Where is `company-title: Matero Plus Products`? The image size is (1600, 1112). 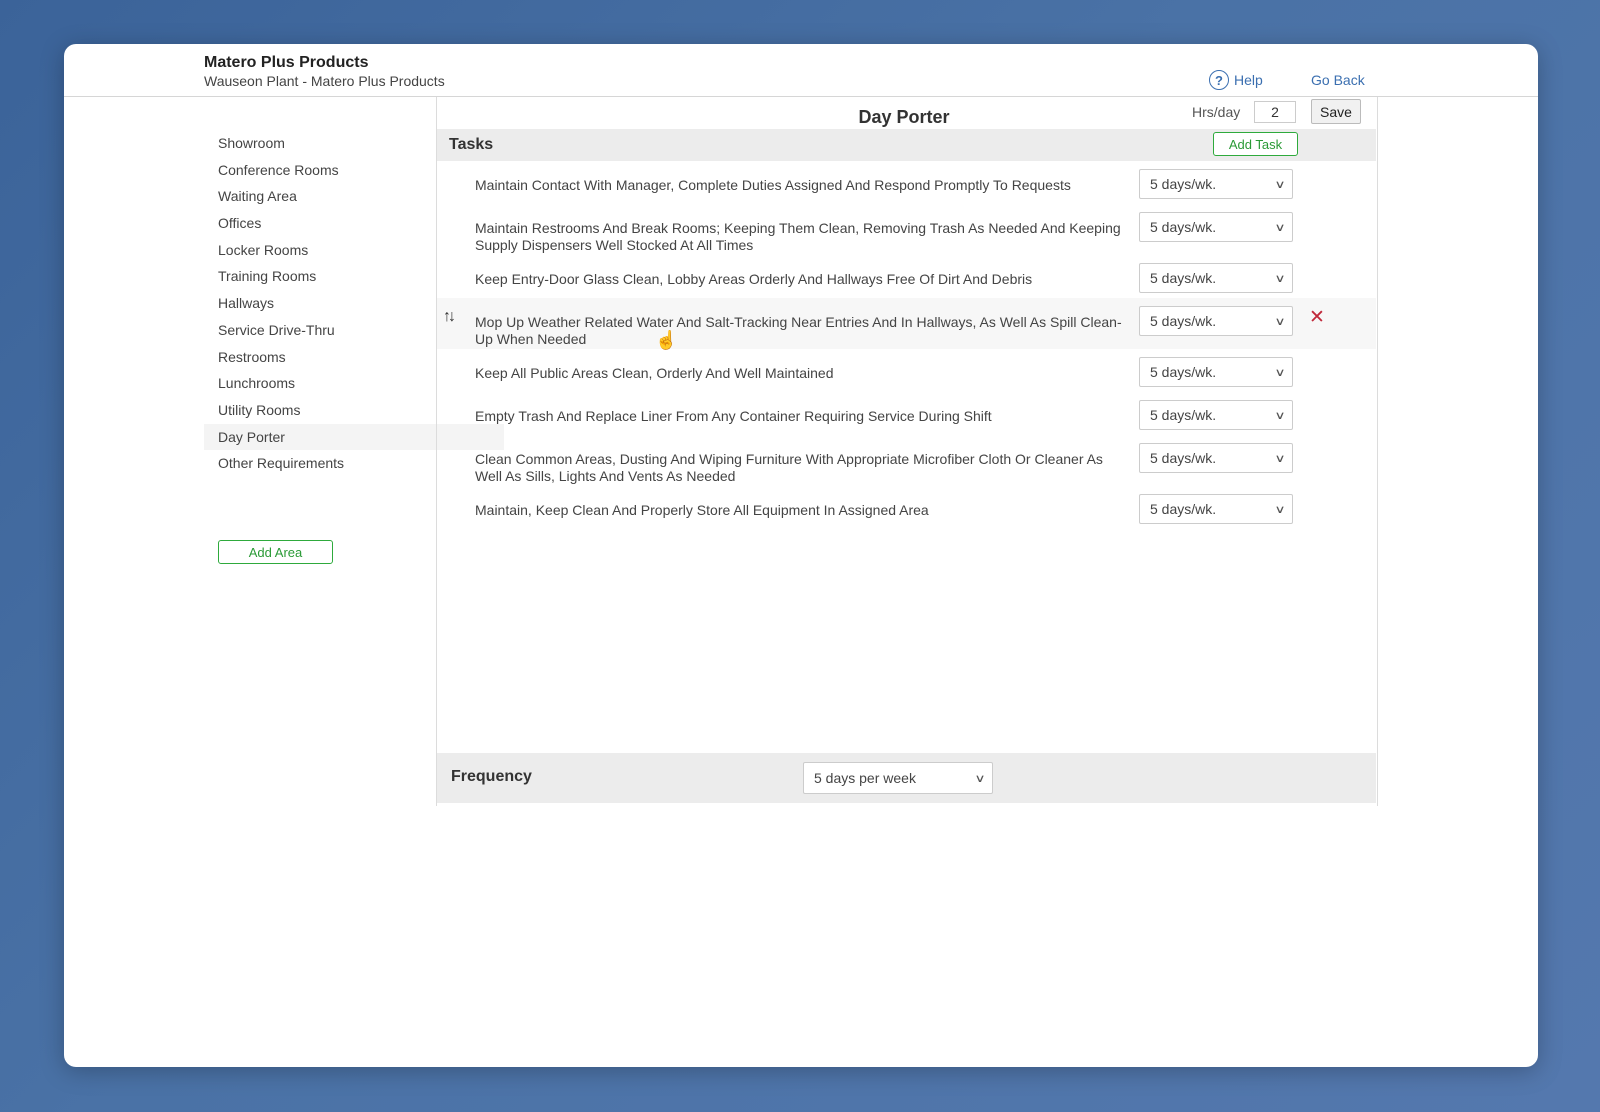
company-title: Matero Plus Products is located at coordinates (286, 62).